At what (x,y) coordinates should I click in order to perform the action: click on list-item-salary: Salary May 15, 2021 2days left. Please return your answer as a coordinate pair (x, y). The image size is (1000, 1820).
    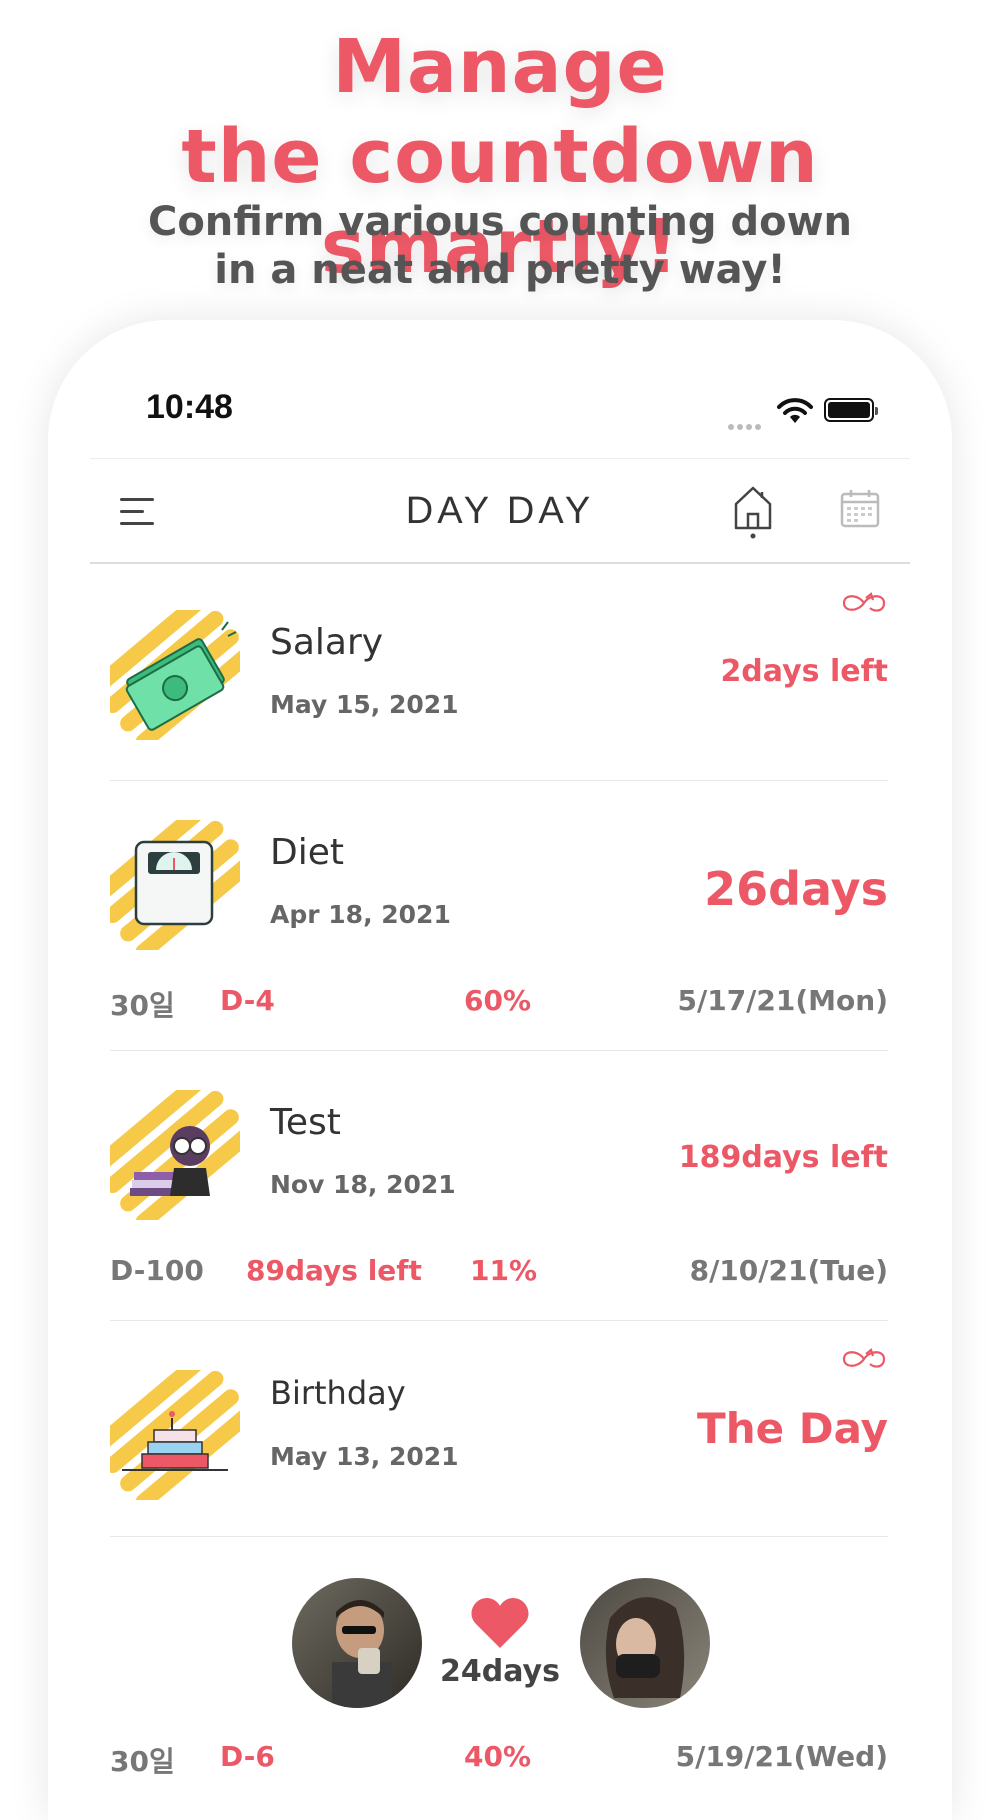
    Looking at the image, I should click on (499, 685).